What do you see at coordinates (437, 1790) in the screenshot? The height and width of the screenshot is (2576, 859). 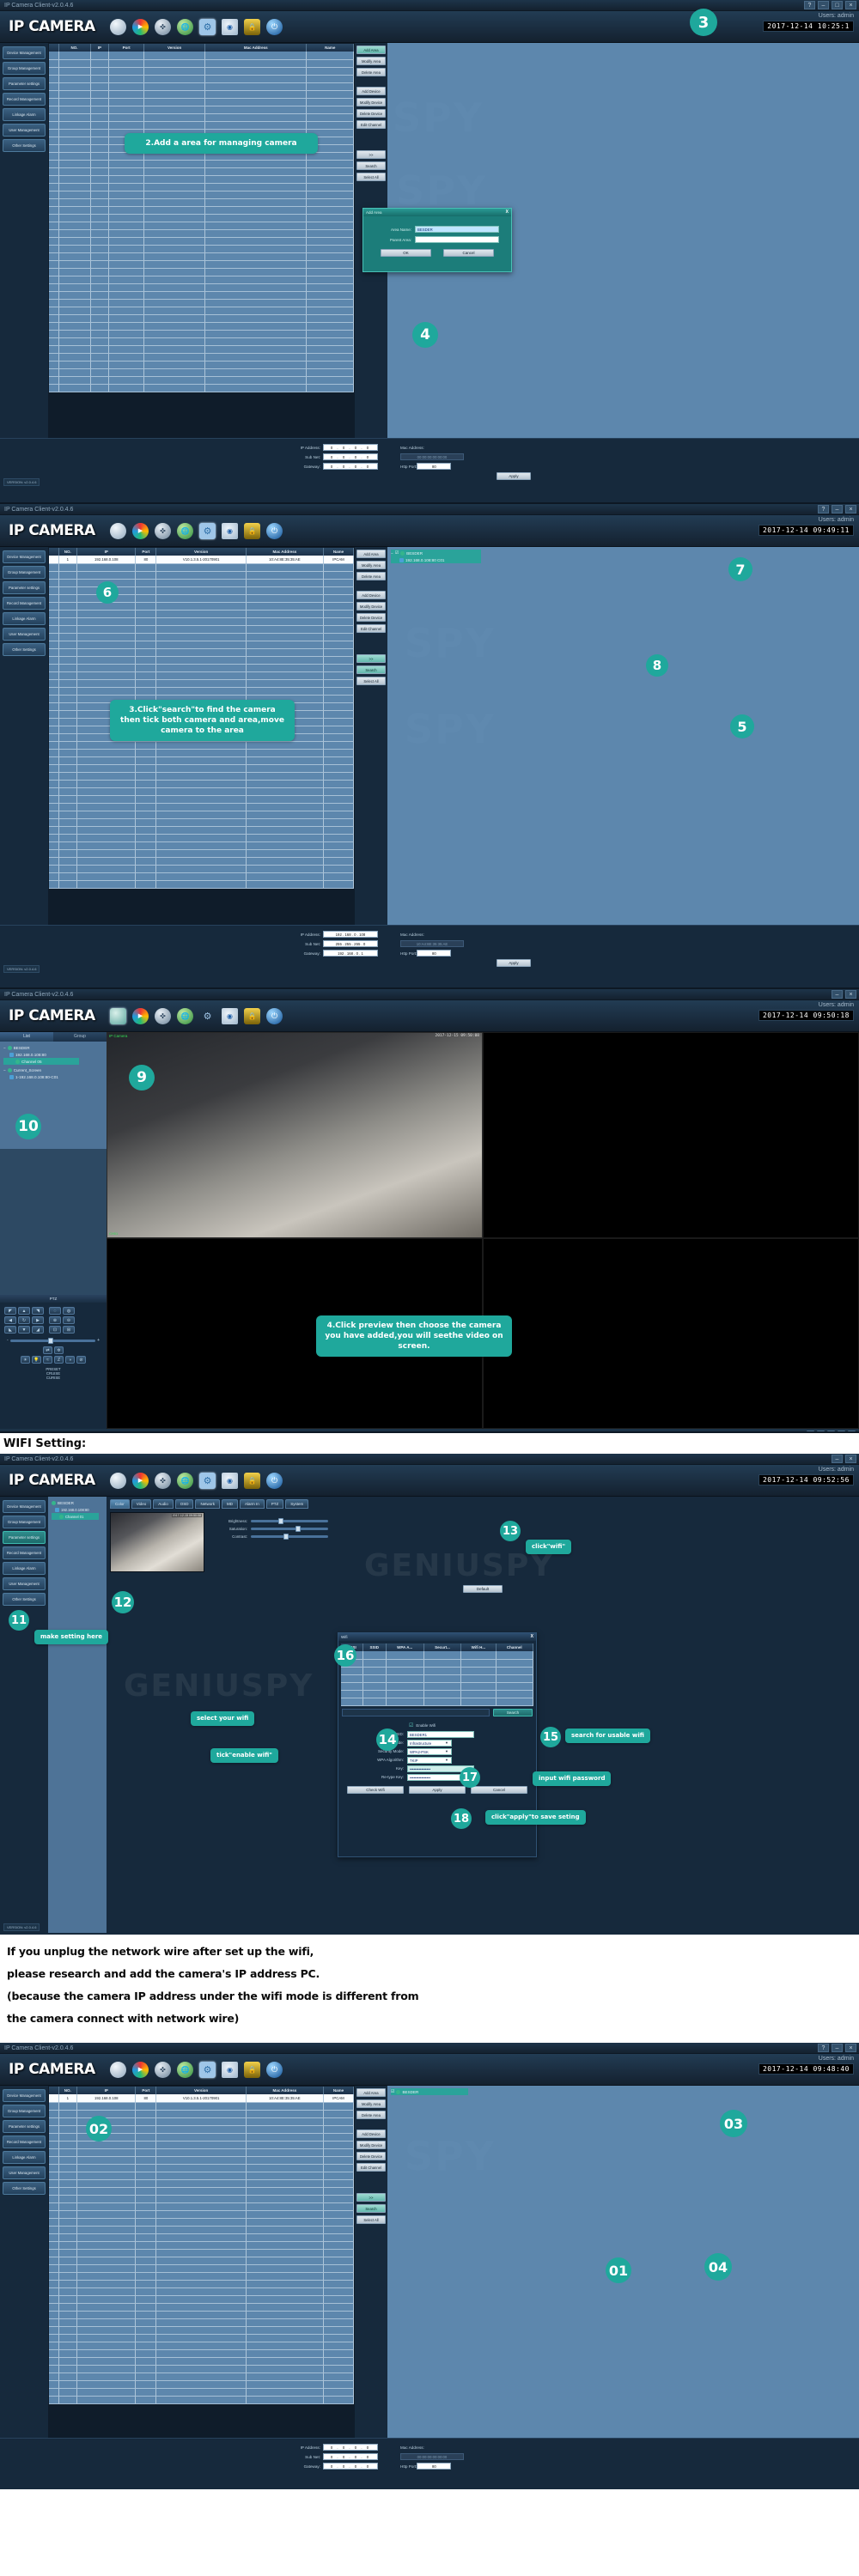 I see `wifi-apply-button: Apply` at bounding box center [437, 1790].